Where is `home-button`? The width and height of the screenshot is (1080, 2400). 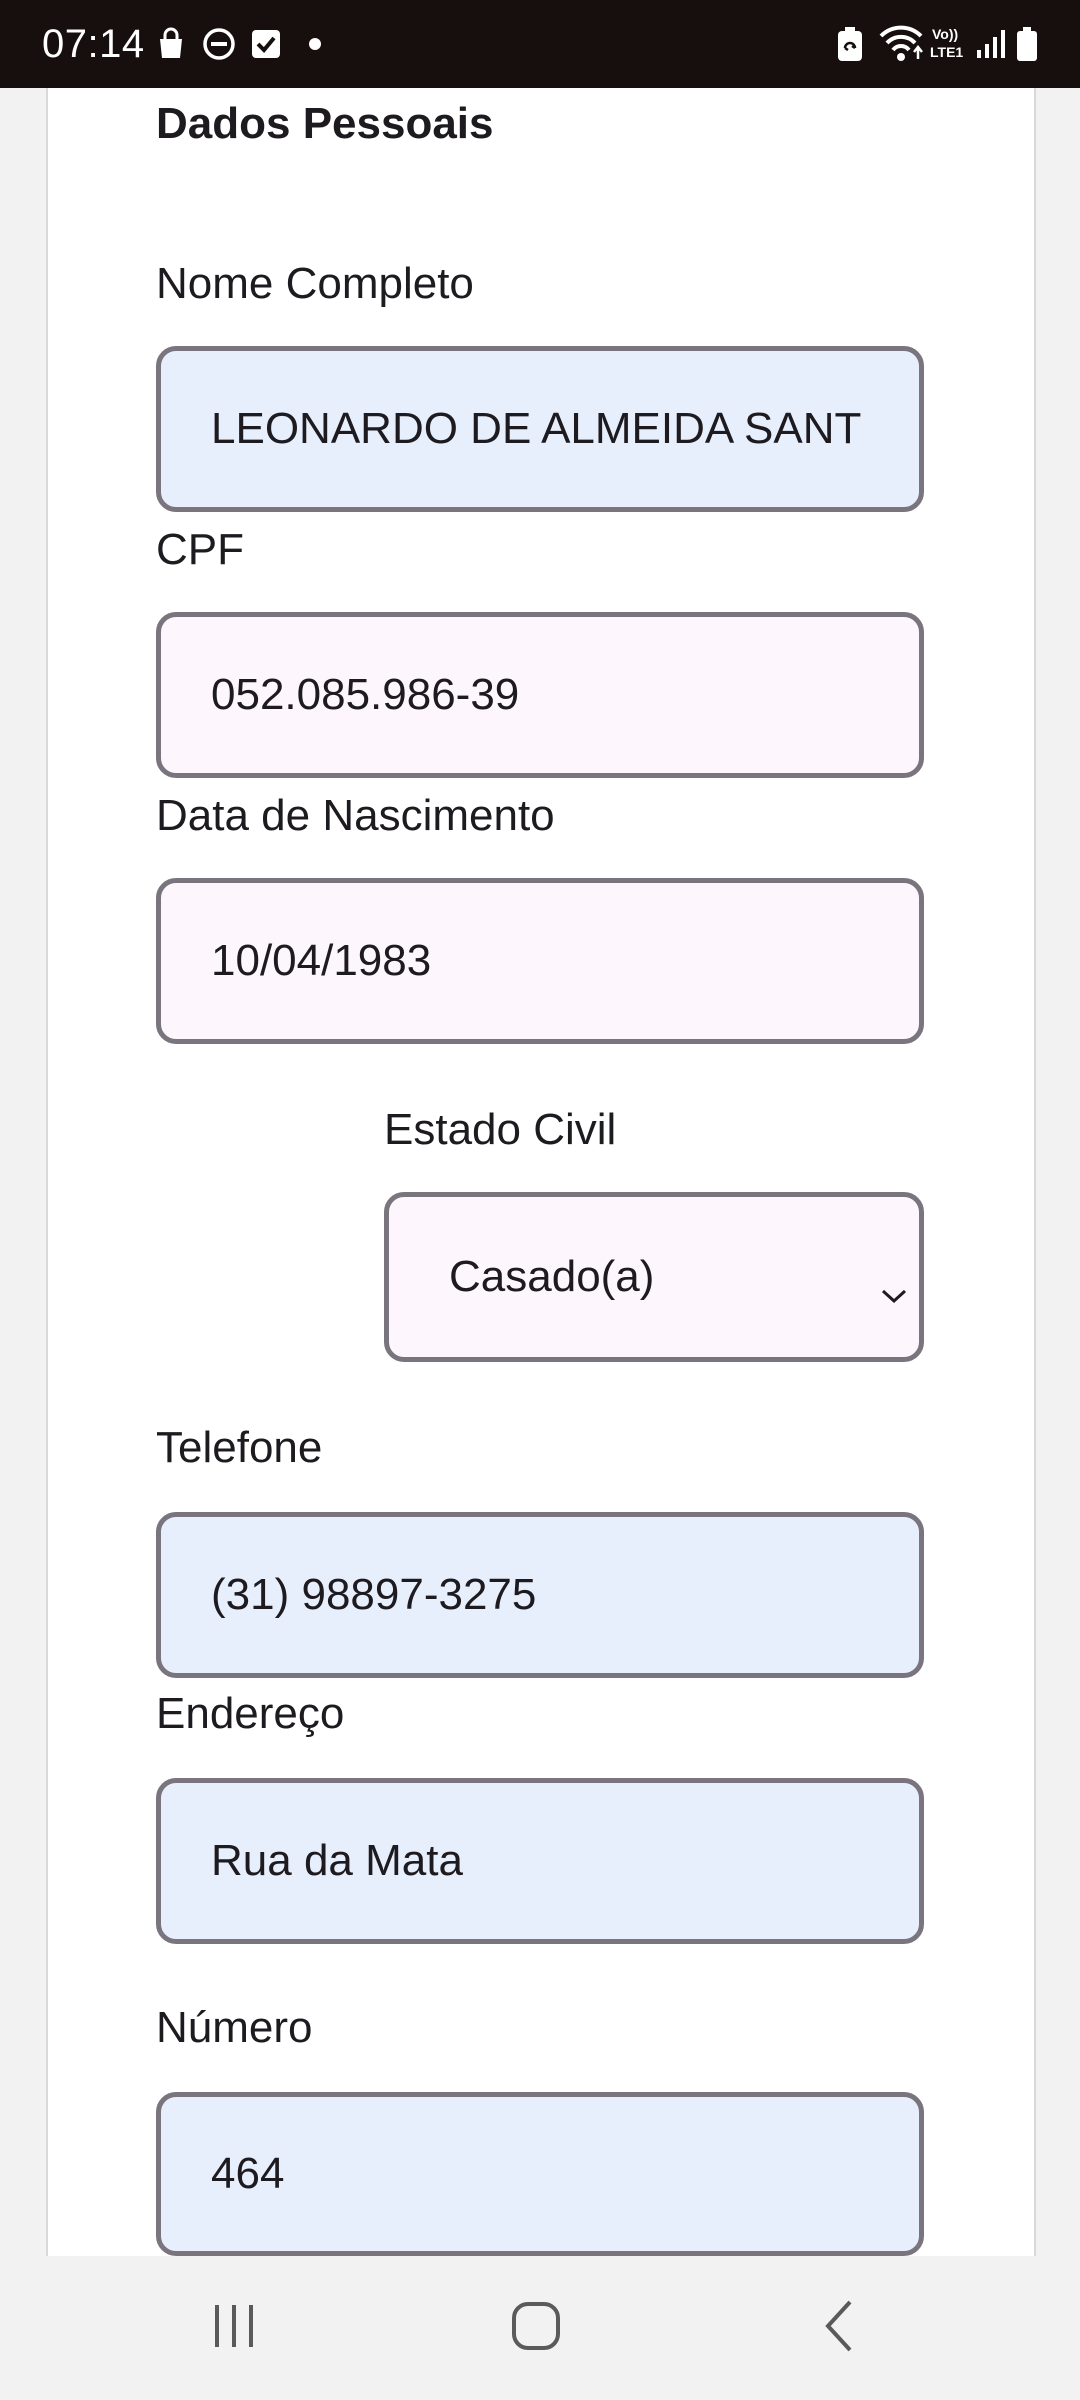
home-button is located at coordinates (536, 2328).